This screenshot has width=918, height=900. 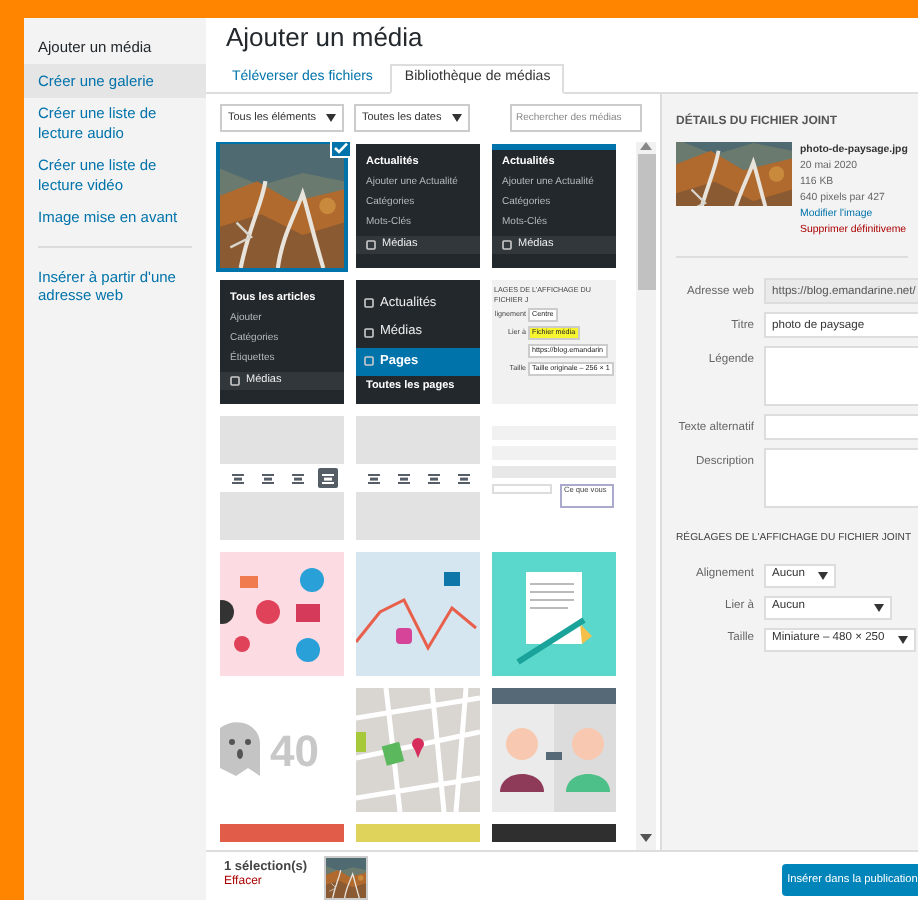 What do you see at coordinates (646, 222) in the screenshot?
I see `scroll-thumb` at bounding box center [646, 222].